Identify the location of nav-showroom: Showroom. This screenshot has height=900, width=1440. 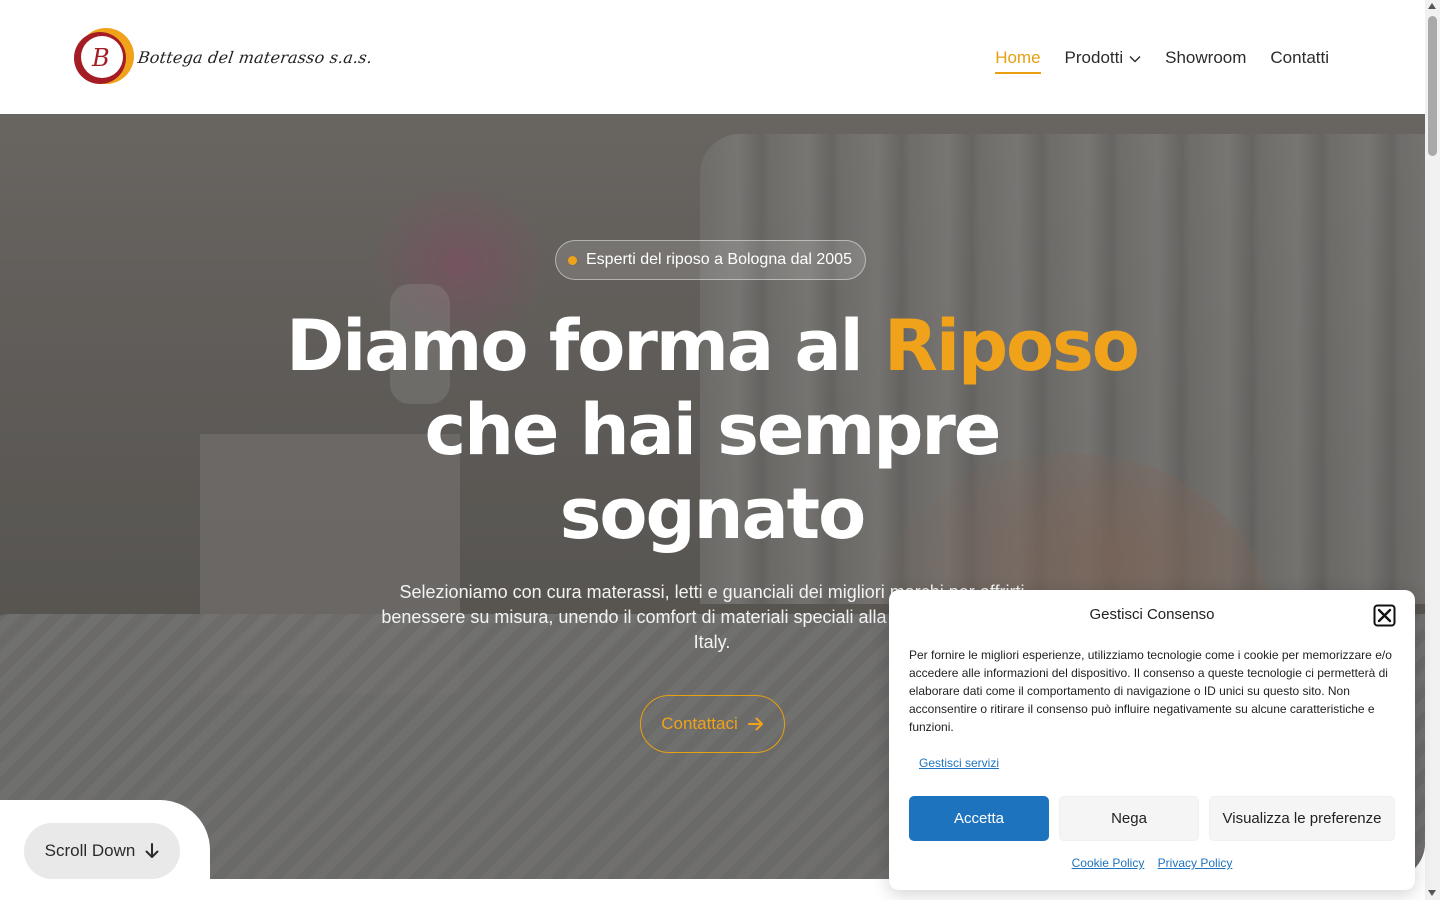
(1205, 58).